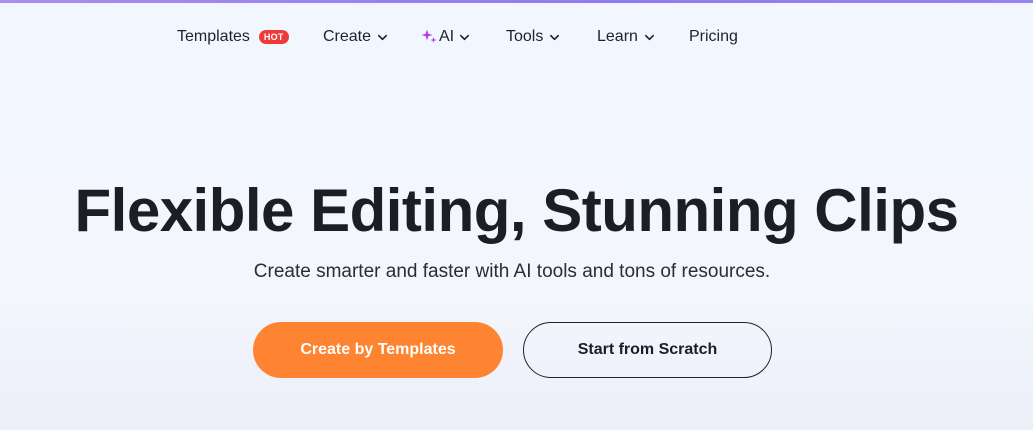  I want to click on nav-item-label: AI, so click(447, 36).